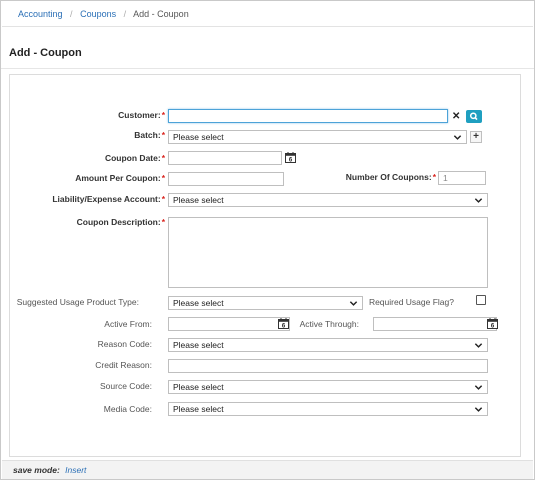 The height and width of the screenshot is (480, 535). What do you see at coordinates (127, 409) in the screenshot?
I see `media-code-label: Media Code:` at bounding box center [127, 409].